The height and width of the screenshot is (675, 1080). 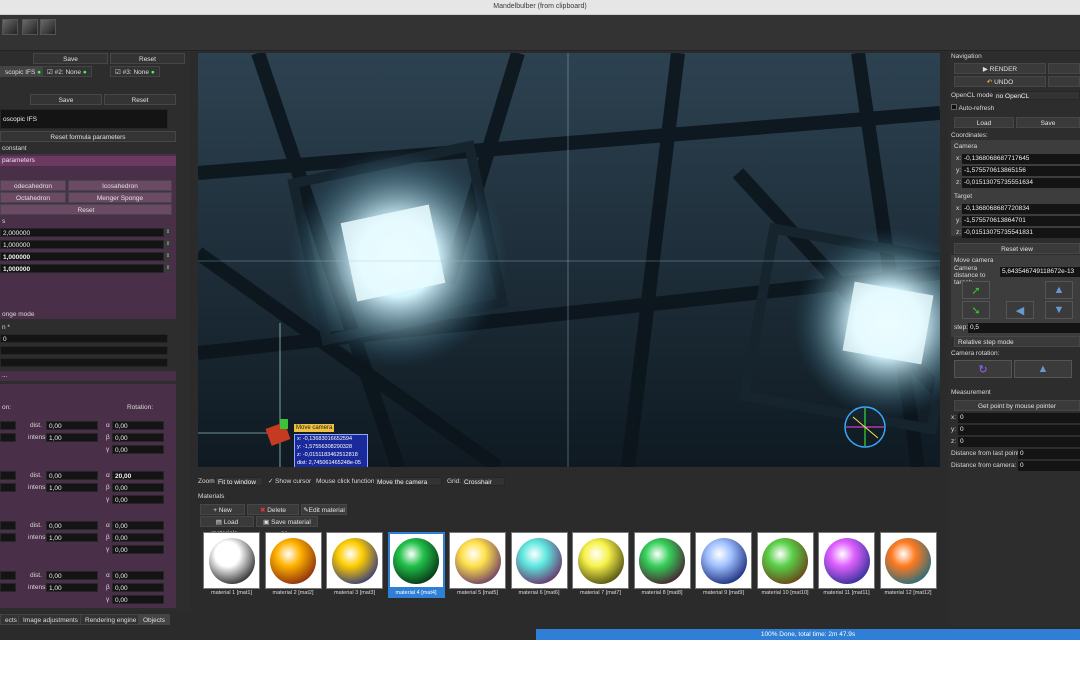 What do you see at coordinates (1040, 272) in the screenshot?
I see `camera-distance-field: 5,643546749118672e-13` at bounding box center [1040, 272].